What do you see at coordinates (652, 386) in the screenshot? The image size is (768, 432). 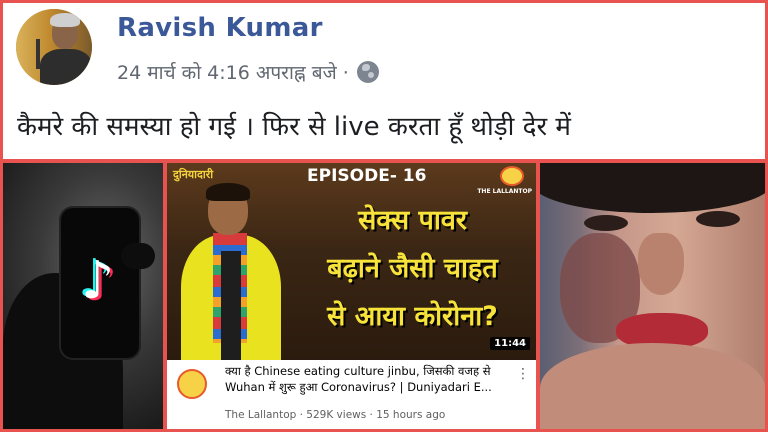 I see `hand-under-chin` at bounding box center [652, 386].